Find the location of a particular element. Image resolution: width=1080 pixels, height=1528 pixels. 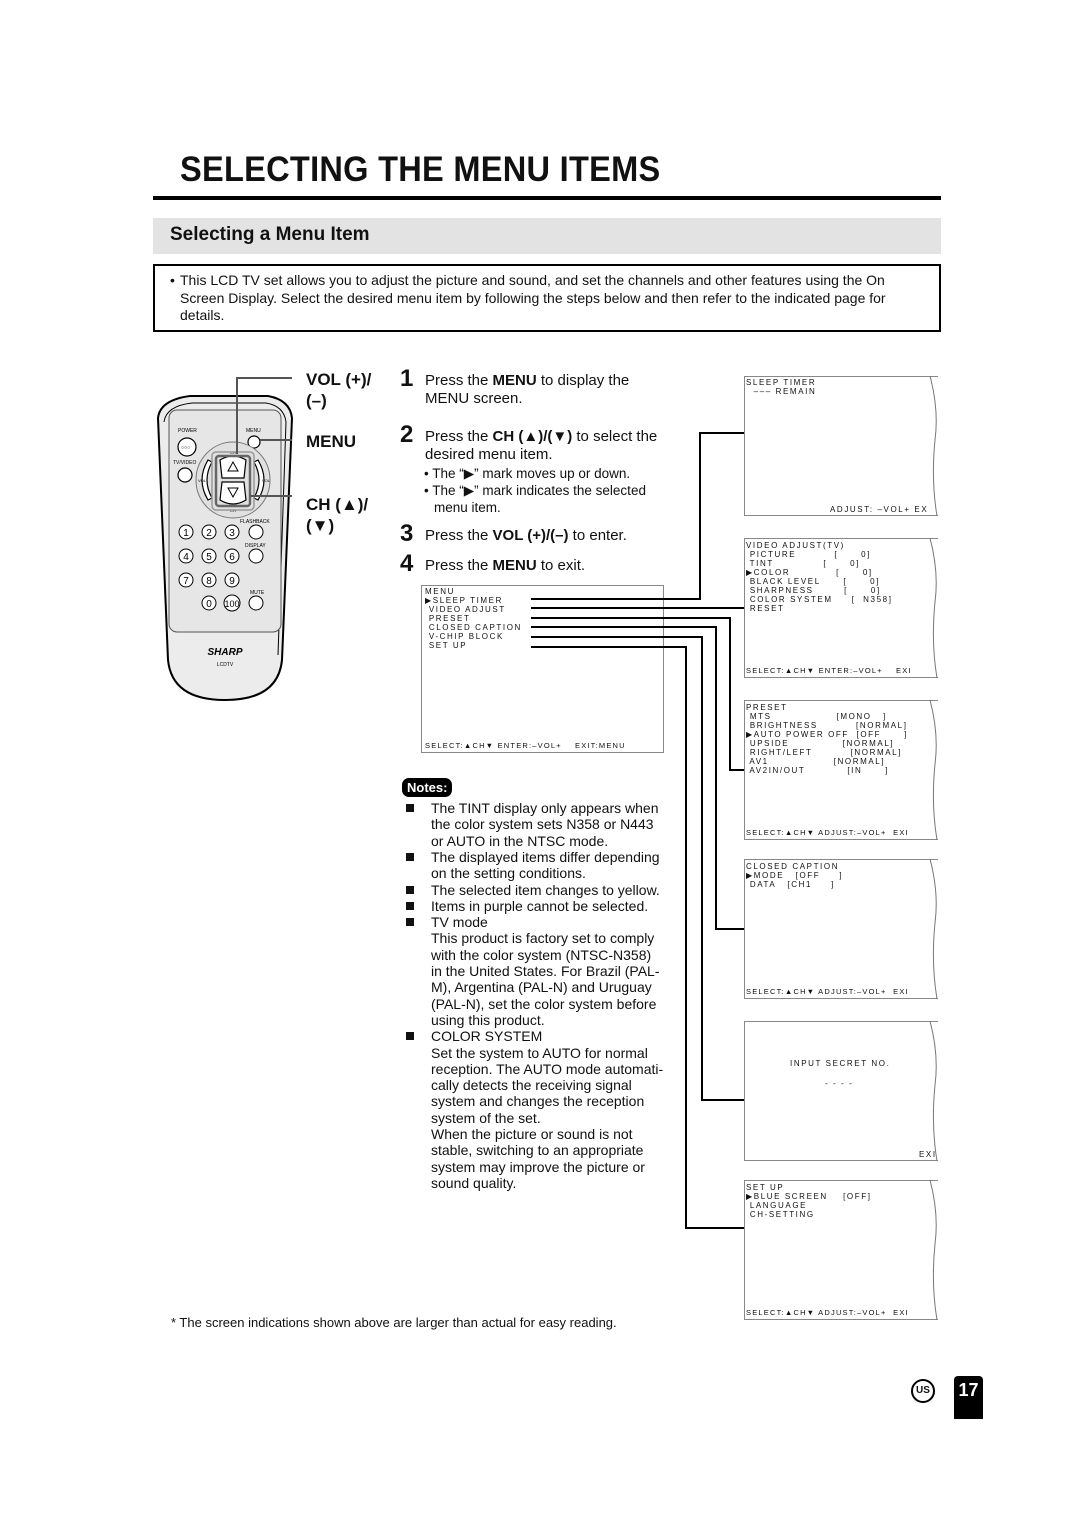

preset-footer: SELECT:▲CH▼ ADJUST:–VOL+ EXI is located at coordinates (827, 832).